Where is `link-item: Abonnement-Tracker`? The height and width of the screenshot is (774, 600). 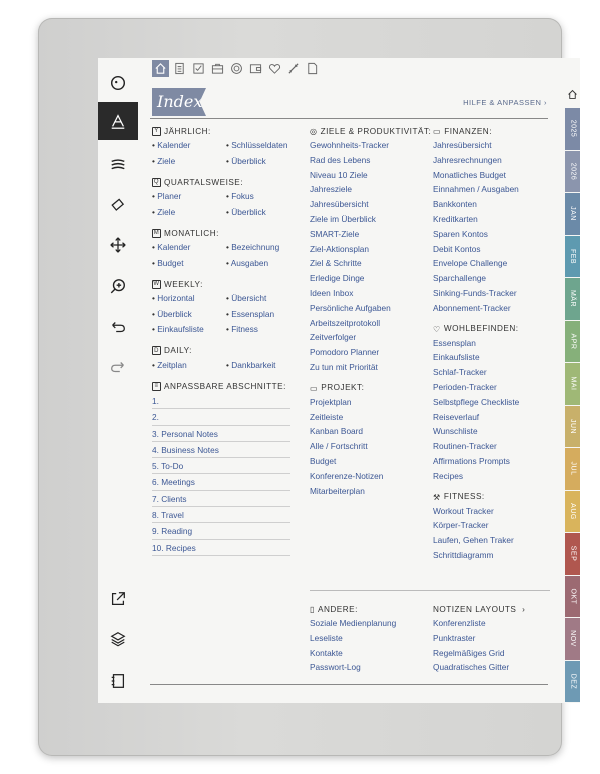
link-item: Abonnement-Tracker is located at coordinates (476, 308).